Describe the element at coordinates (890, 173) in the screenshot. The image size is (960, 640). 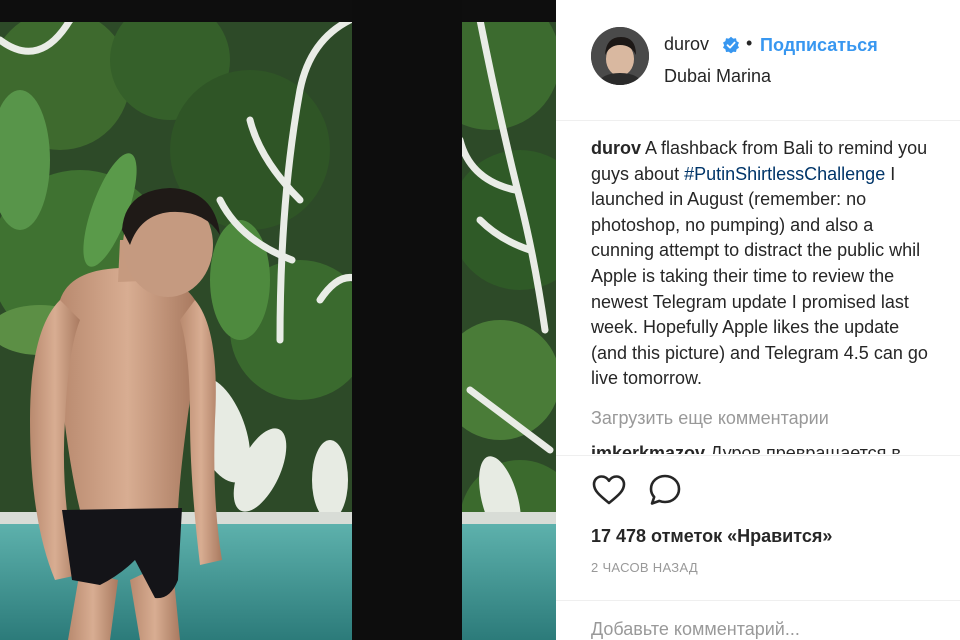
I see `caption-text: I` at that location.